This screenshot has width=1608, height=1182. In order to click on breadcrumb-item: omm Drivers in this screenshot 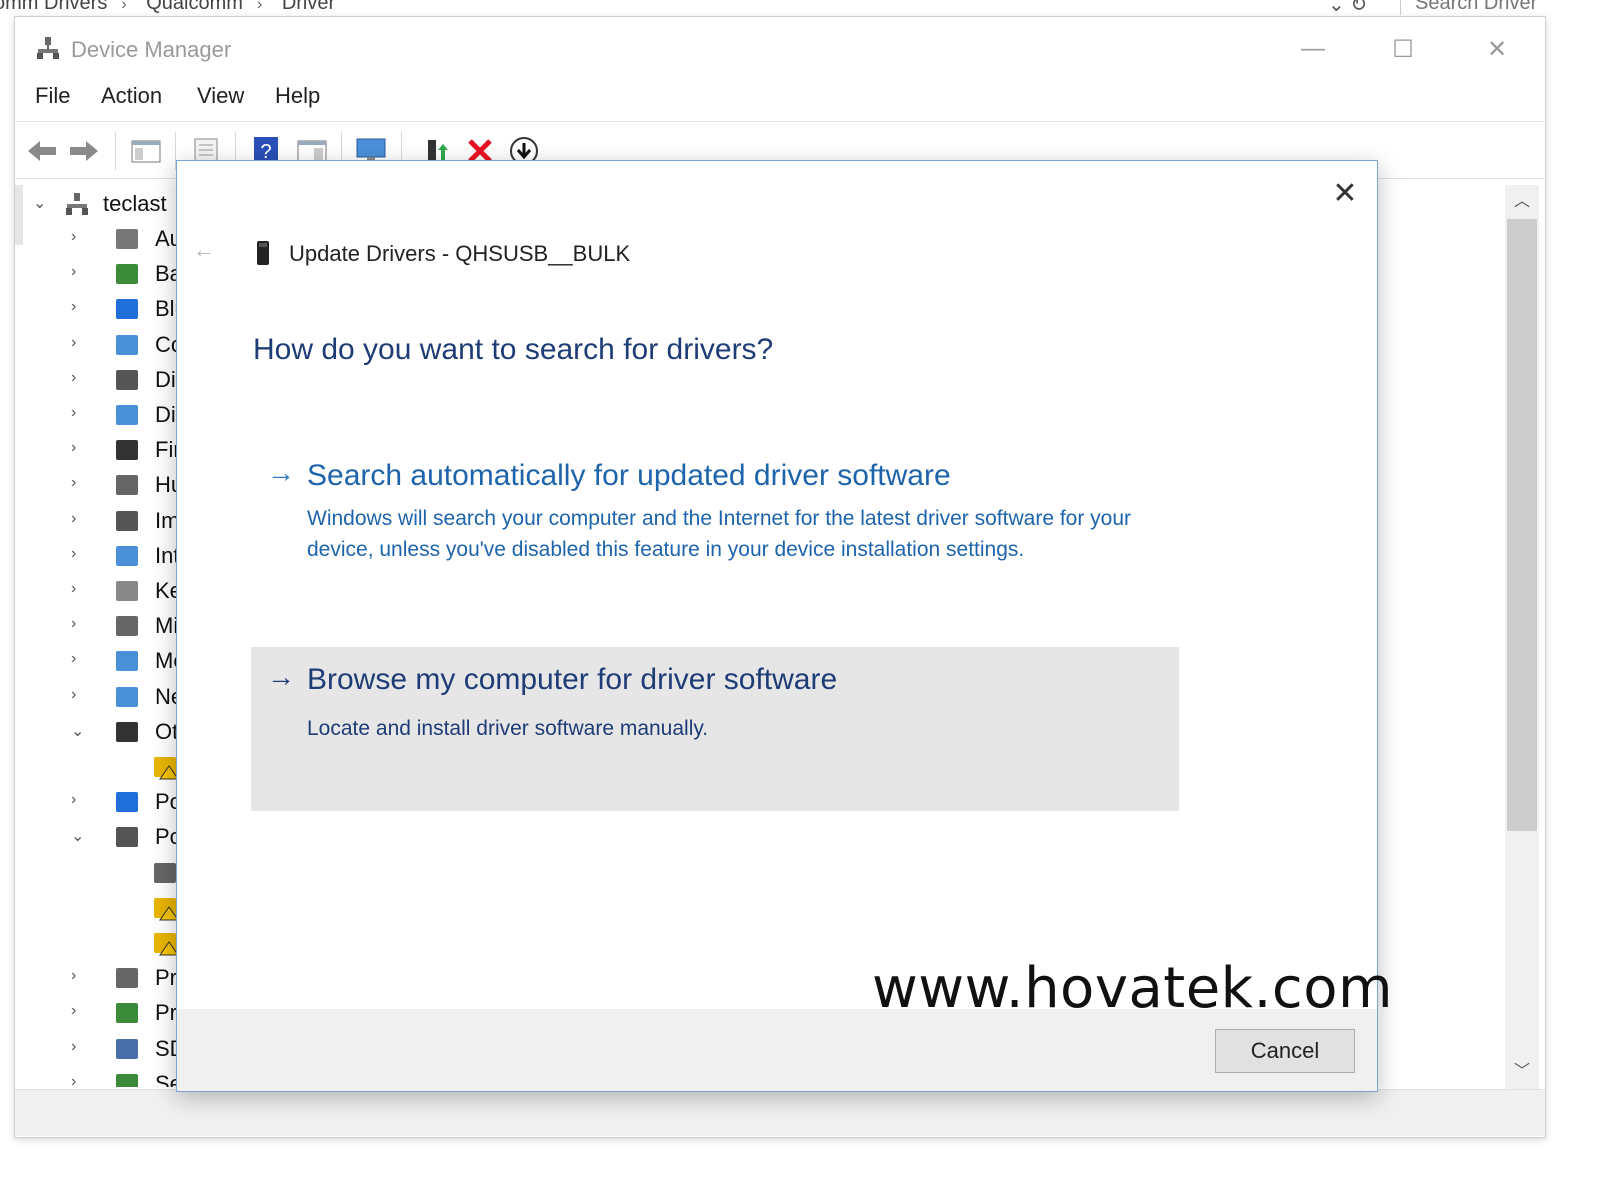, I will do `click(53, 7)`.